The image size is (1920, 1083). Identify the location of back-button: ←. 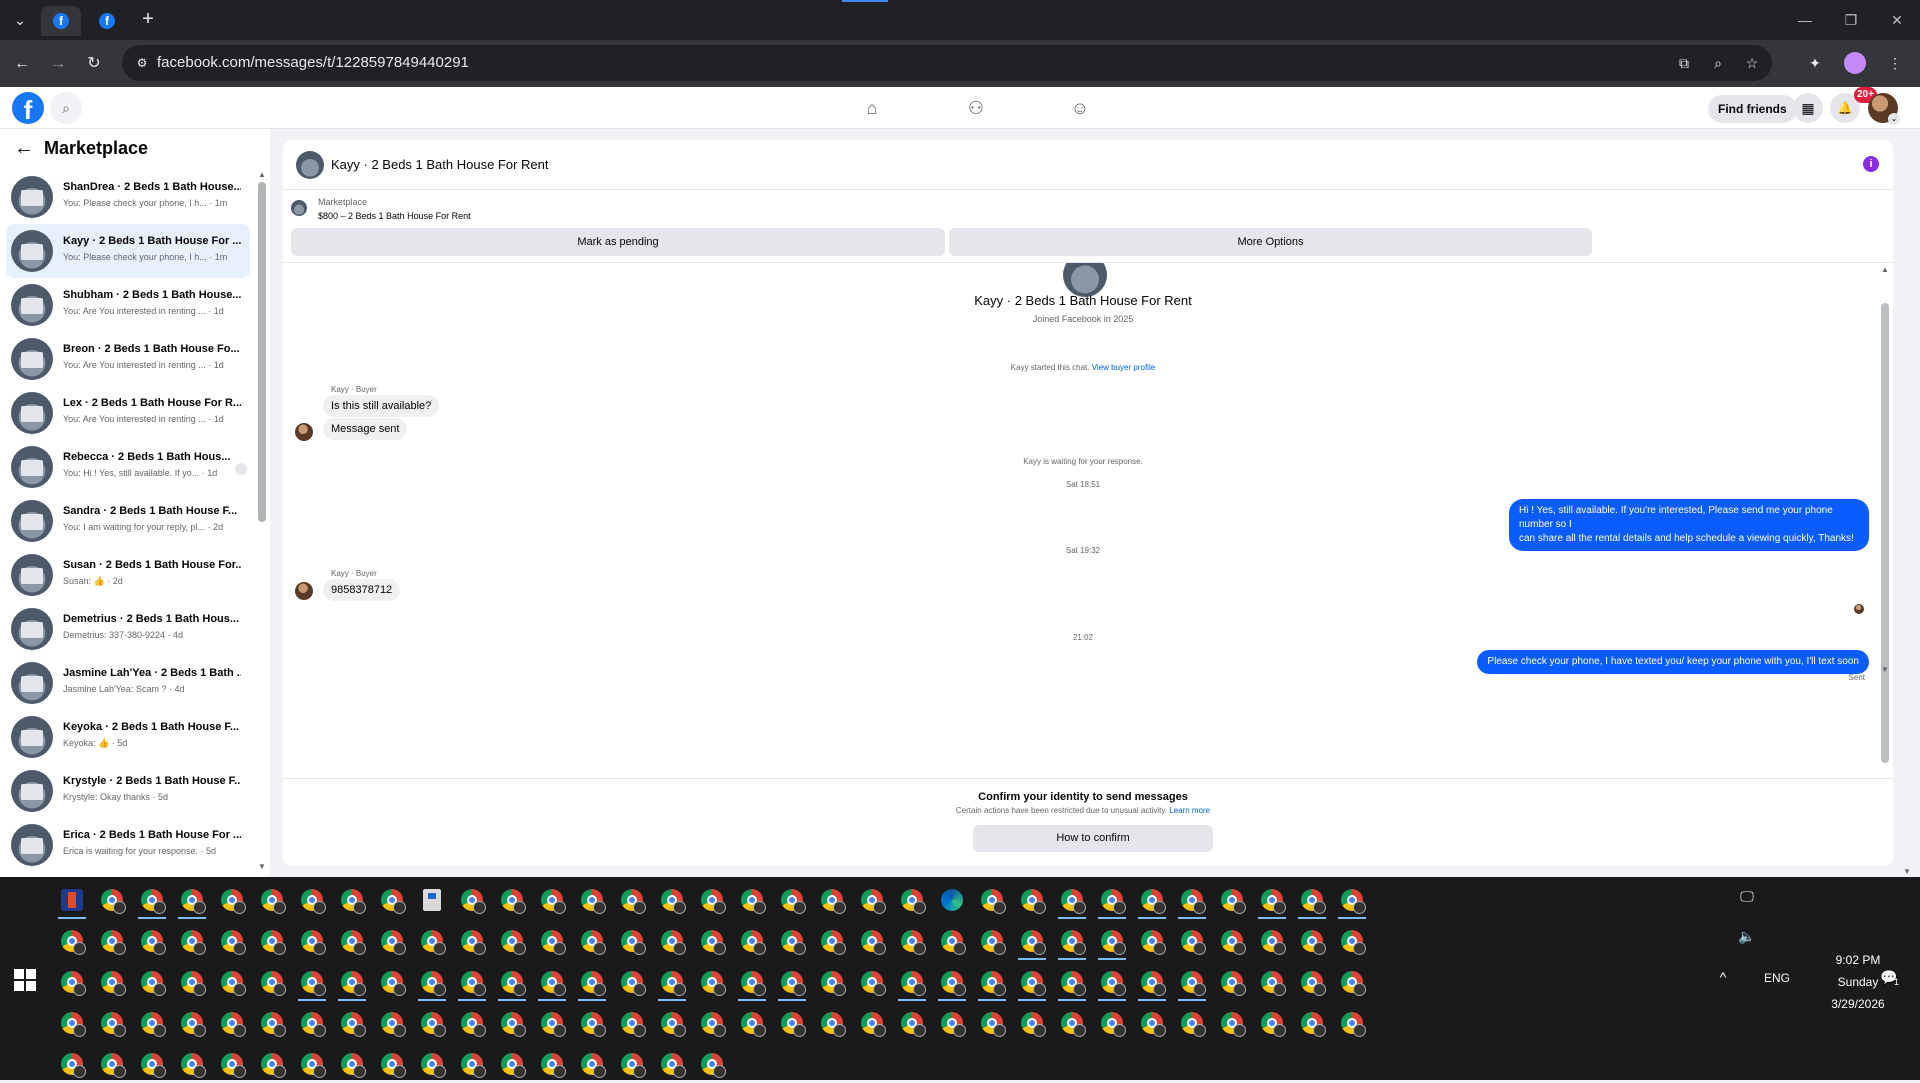
(22, 64).